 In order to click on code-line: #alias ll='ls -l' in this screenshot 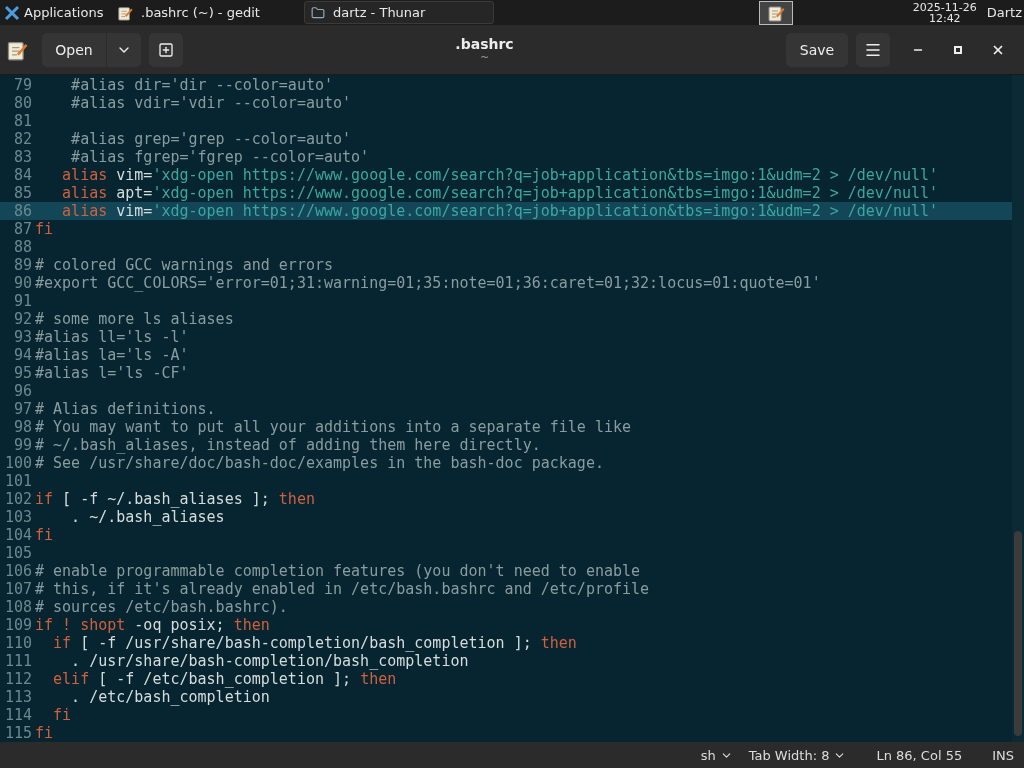, I will do `click(112, 337)`.